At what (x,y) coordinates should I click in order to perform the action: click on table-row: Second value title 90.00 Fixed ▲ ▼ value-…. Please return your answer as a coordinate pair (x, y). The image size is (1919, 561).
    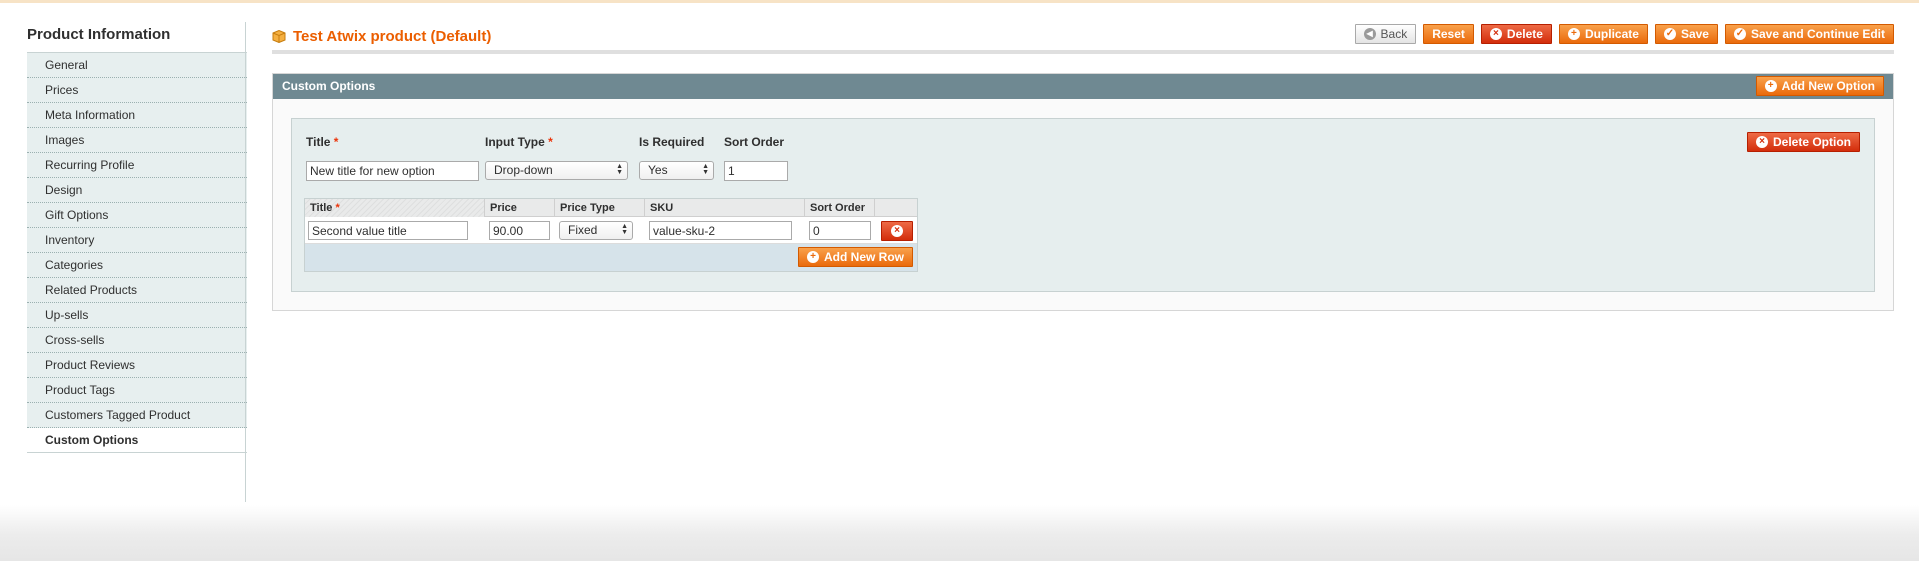
    Looking at the image, I should click on (611, 231).